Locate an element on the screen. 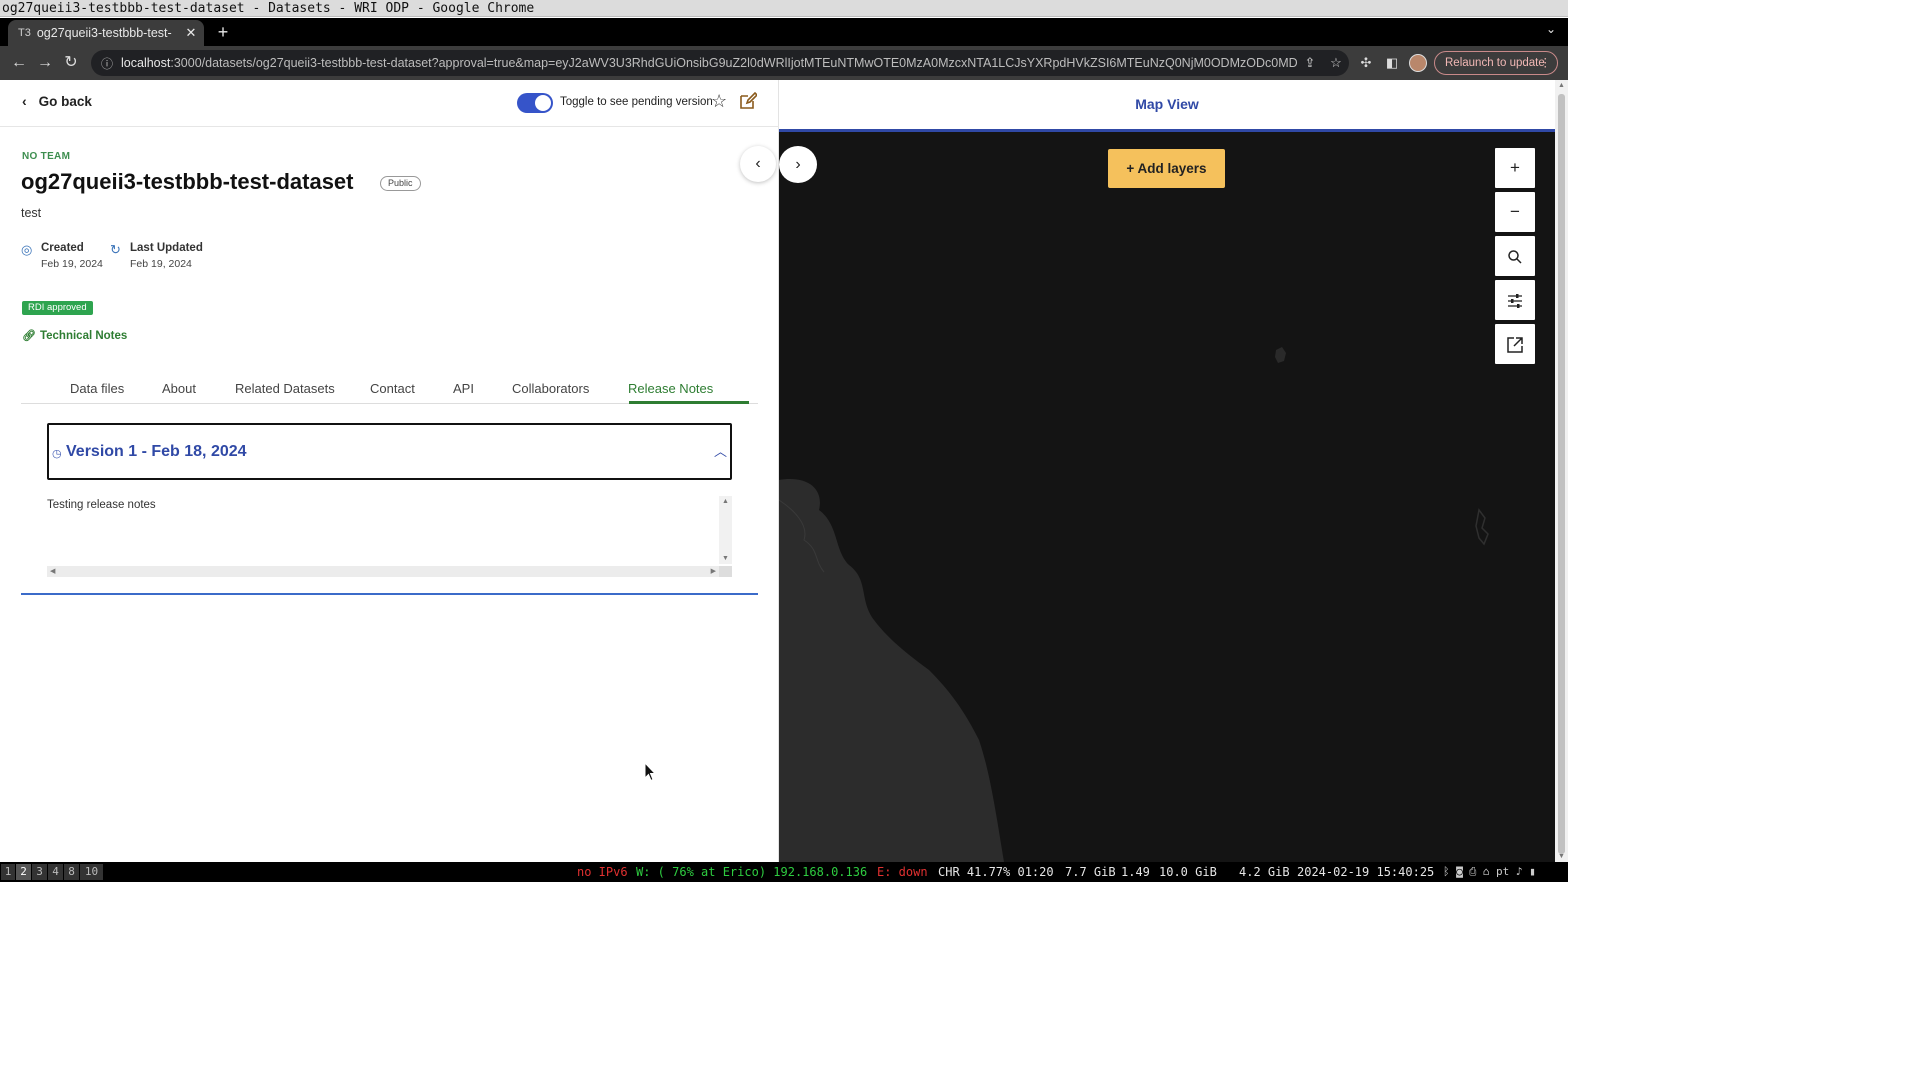 The image size is (1920, 1080). updated-label: Last Updated is located at coordinates (166, 248).